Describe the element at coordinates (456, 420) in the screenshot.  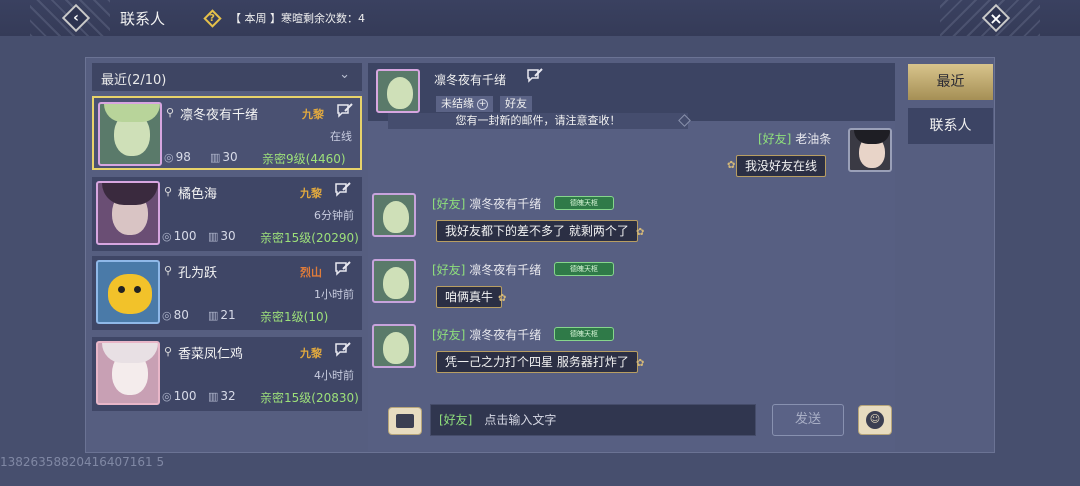
I see `input-channel: [好友]` at that location.